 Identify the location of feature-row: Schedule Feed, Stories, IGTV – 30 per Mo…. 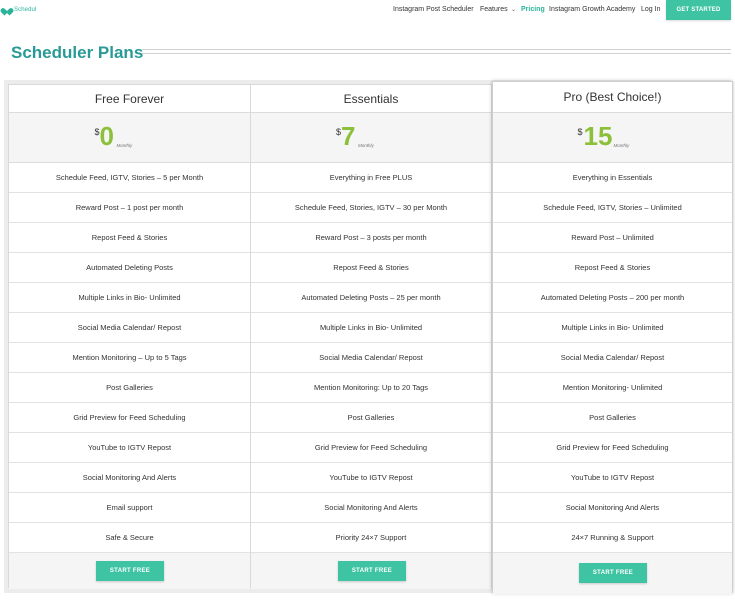
(371, 208).